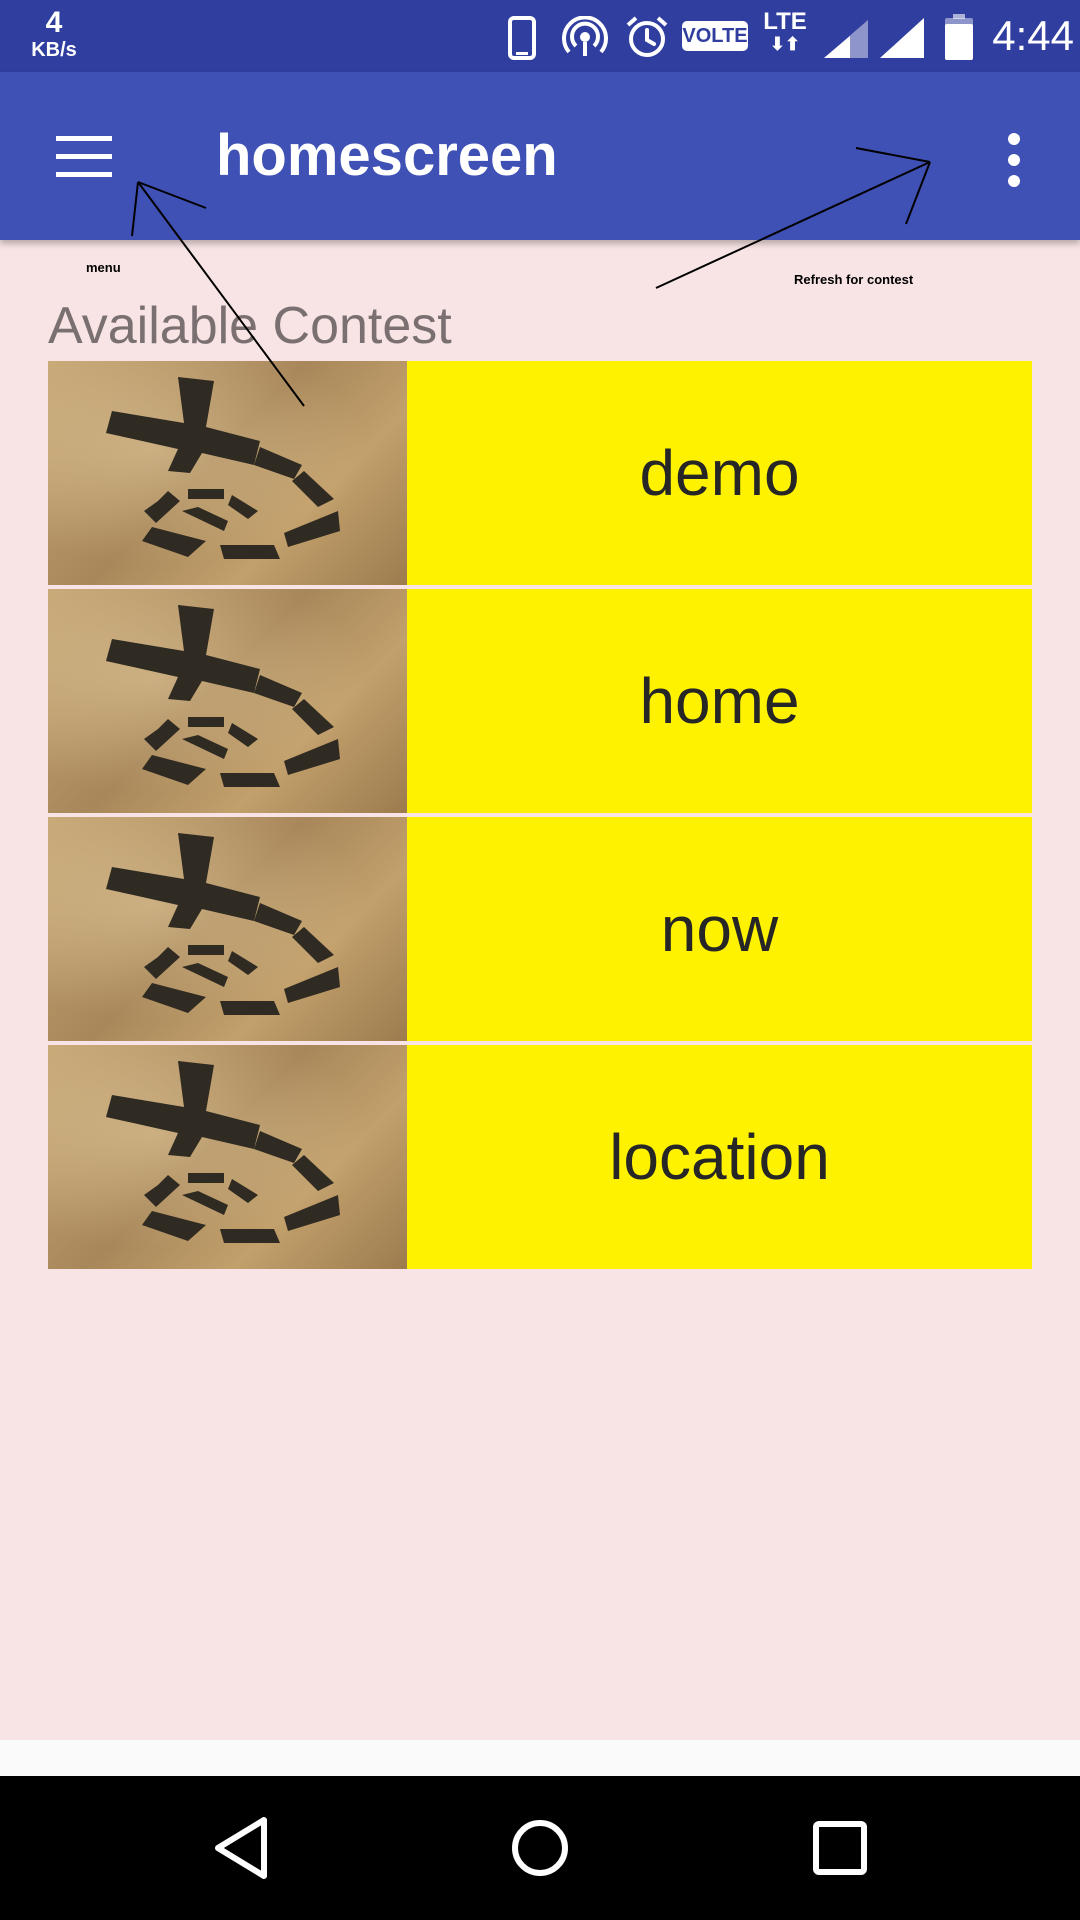 The image size is (1080, 1920). What do you see at coordinates (540, 1758) in the screenshot?
I see `bottom-strip` at bounding box center [540, 1758].